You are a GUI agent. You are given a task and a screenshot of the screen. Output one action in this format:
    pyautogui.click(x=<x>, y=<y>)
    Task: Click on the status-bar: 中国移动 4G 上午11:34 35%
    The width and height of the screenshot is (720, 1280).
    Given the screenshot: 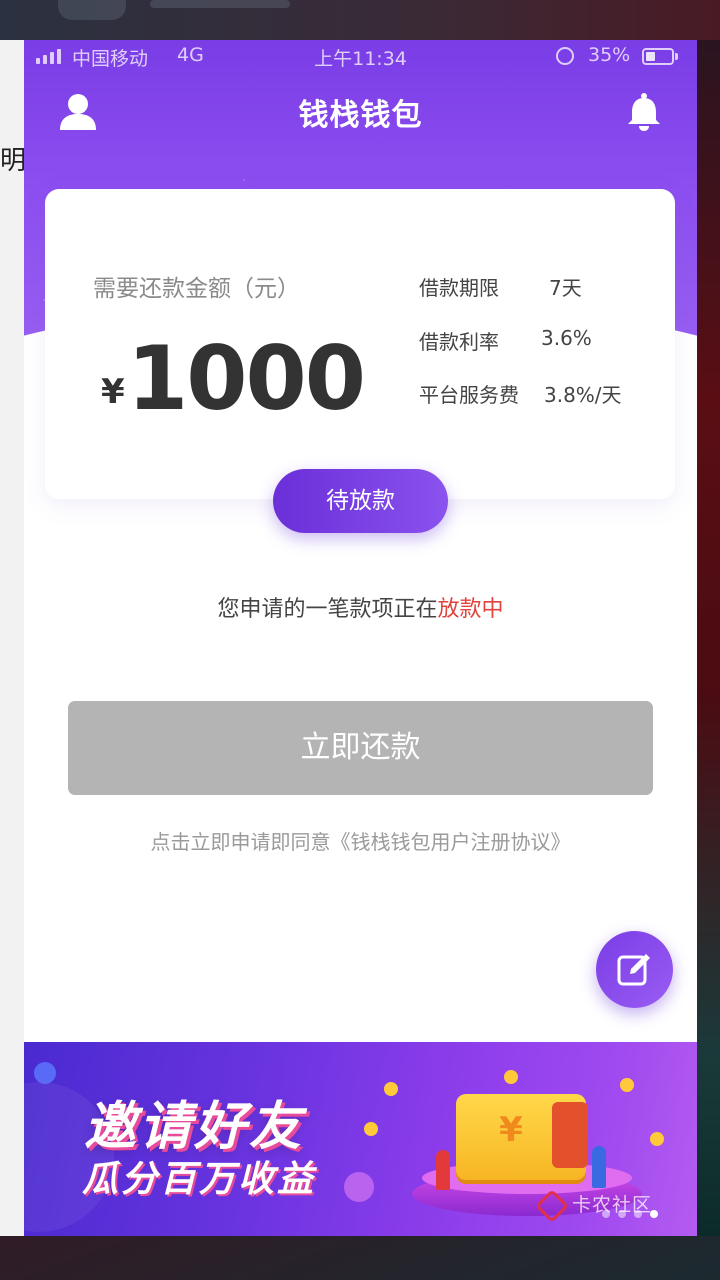 What is the action you would take?
    pyautogui.click(x=360, y=57)
    